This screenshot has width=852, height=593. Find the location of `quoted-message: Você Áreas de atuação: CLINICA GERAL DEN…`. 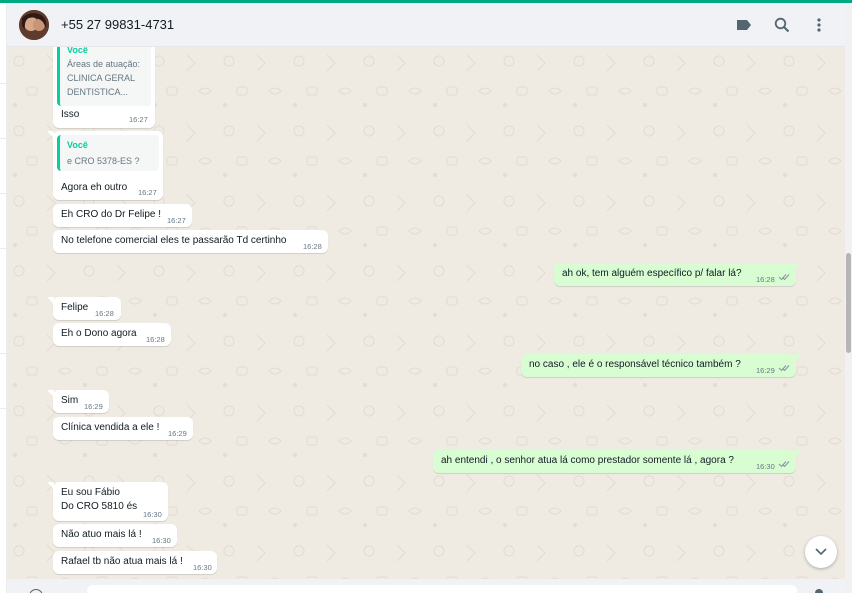

quoted-message: Você Áreas de atuação: CLINICA GERAL DEN… is located at coordinates (104, 76).